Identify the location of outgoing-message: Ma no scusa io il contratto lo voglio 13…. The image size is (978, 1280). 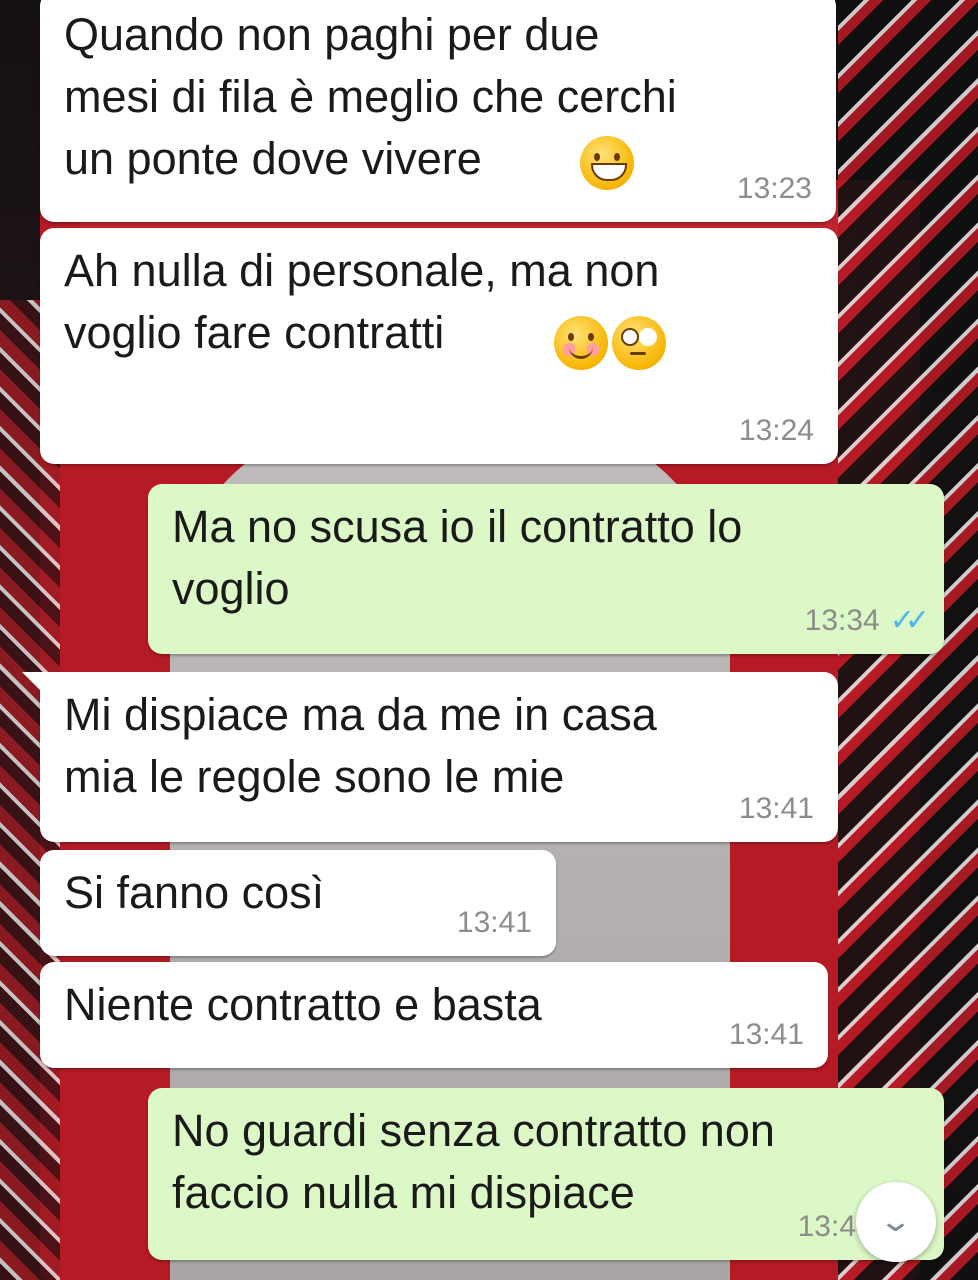
(546, 569).